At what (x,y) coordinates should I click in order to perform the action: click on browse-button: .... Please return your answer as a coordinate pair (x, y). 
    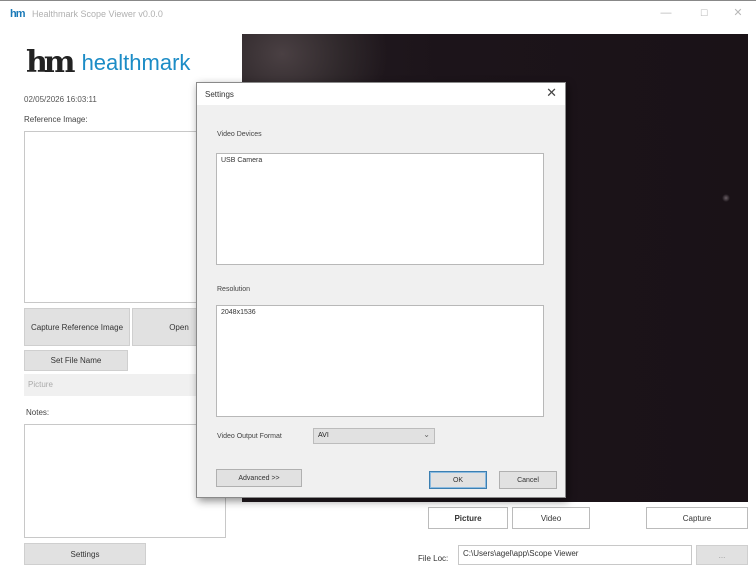
    Looking at the image, I should click on (722, 555).